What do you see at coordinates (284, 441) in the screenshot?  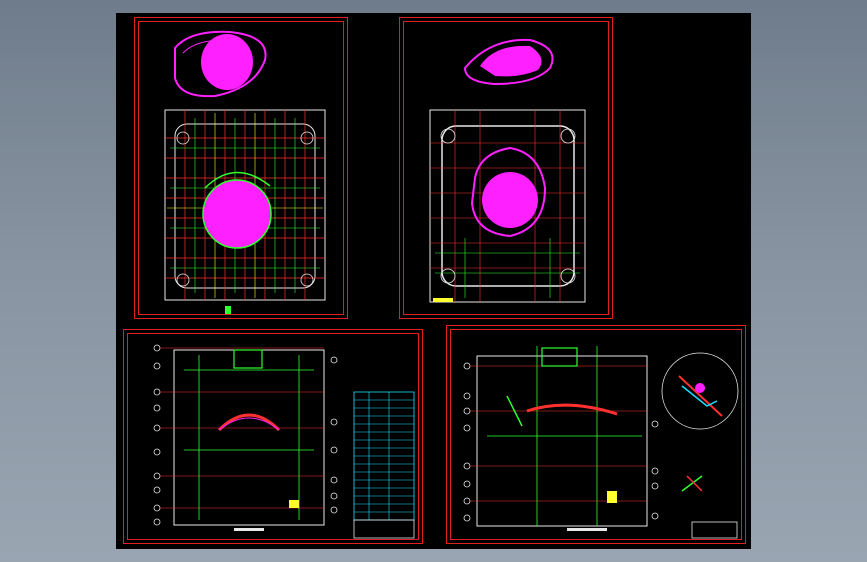 I see `section-view-bom-drawing` at bounding box center [284, 441].